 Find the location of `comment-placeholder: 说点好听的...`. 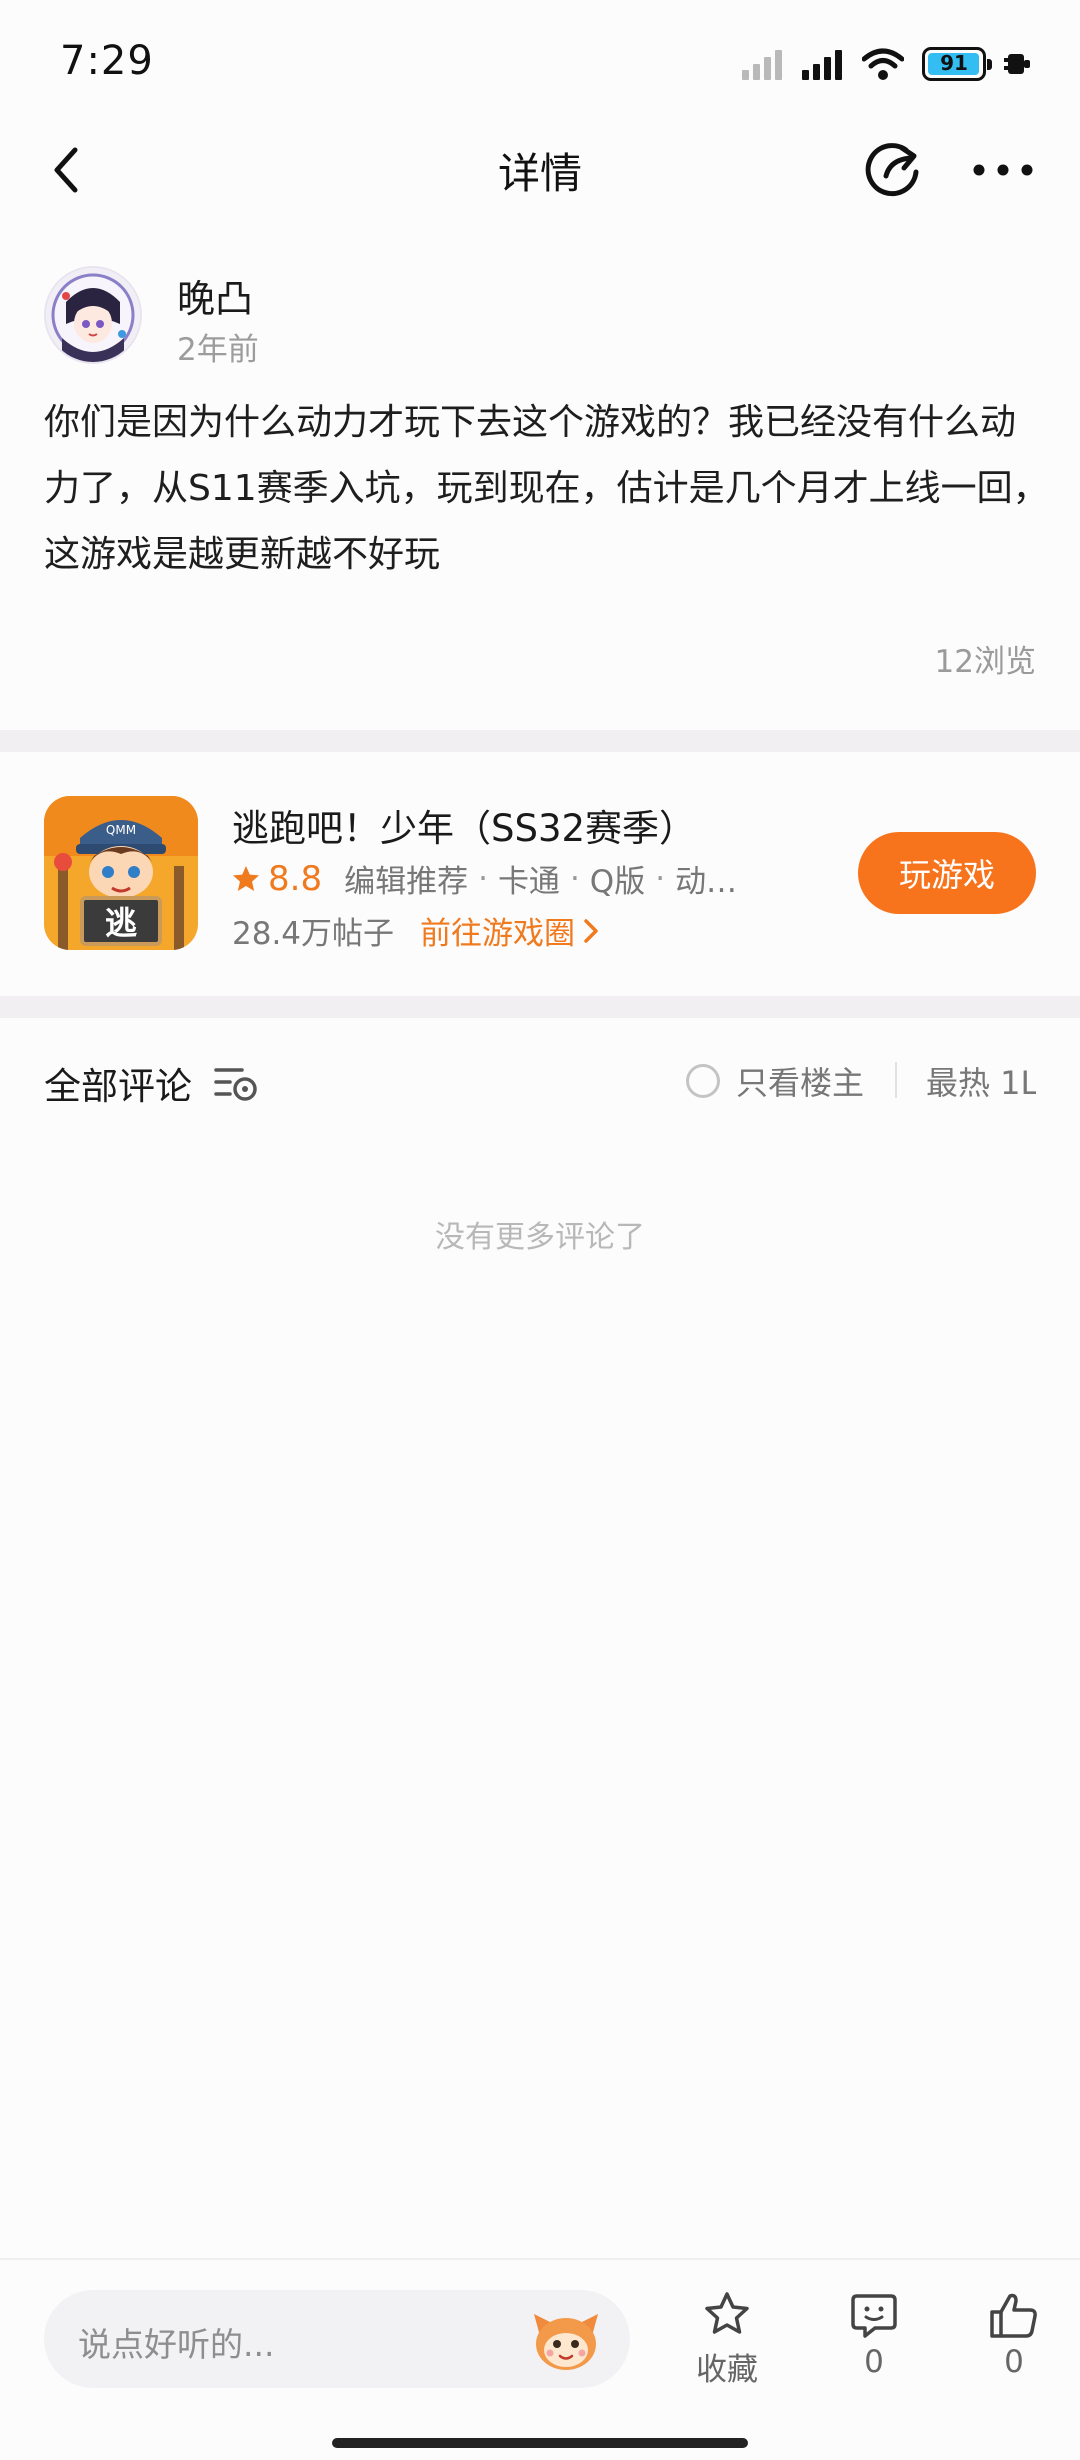

comment-placeholder: 说点好听的... is located at coordinates (176, 2344).